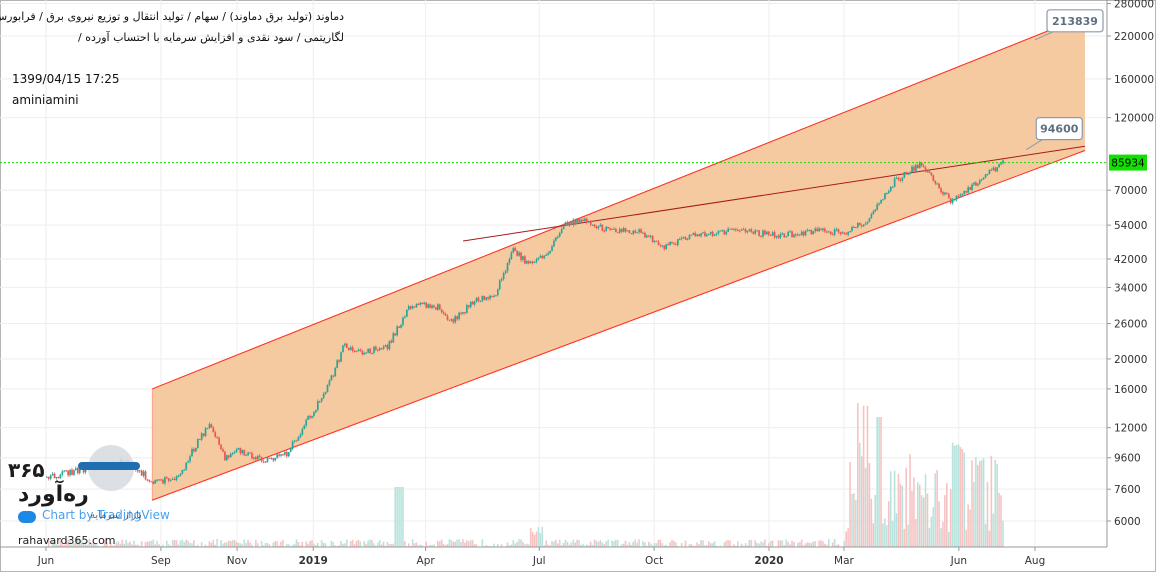 This screenshot has height=576, width=1156. Describe the element at coordinates (1127, 459) in the screenshot. I see `y-tick-label: 9600` at that location.